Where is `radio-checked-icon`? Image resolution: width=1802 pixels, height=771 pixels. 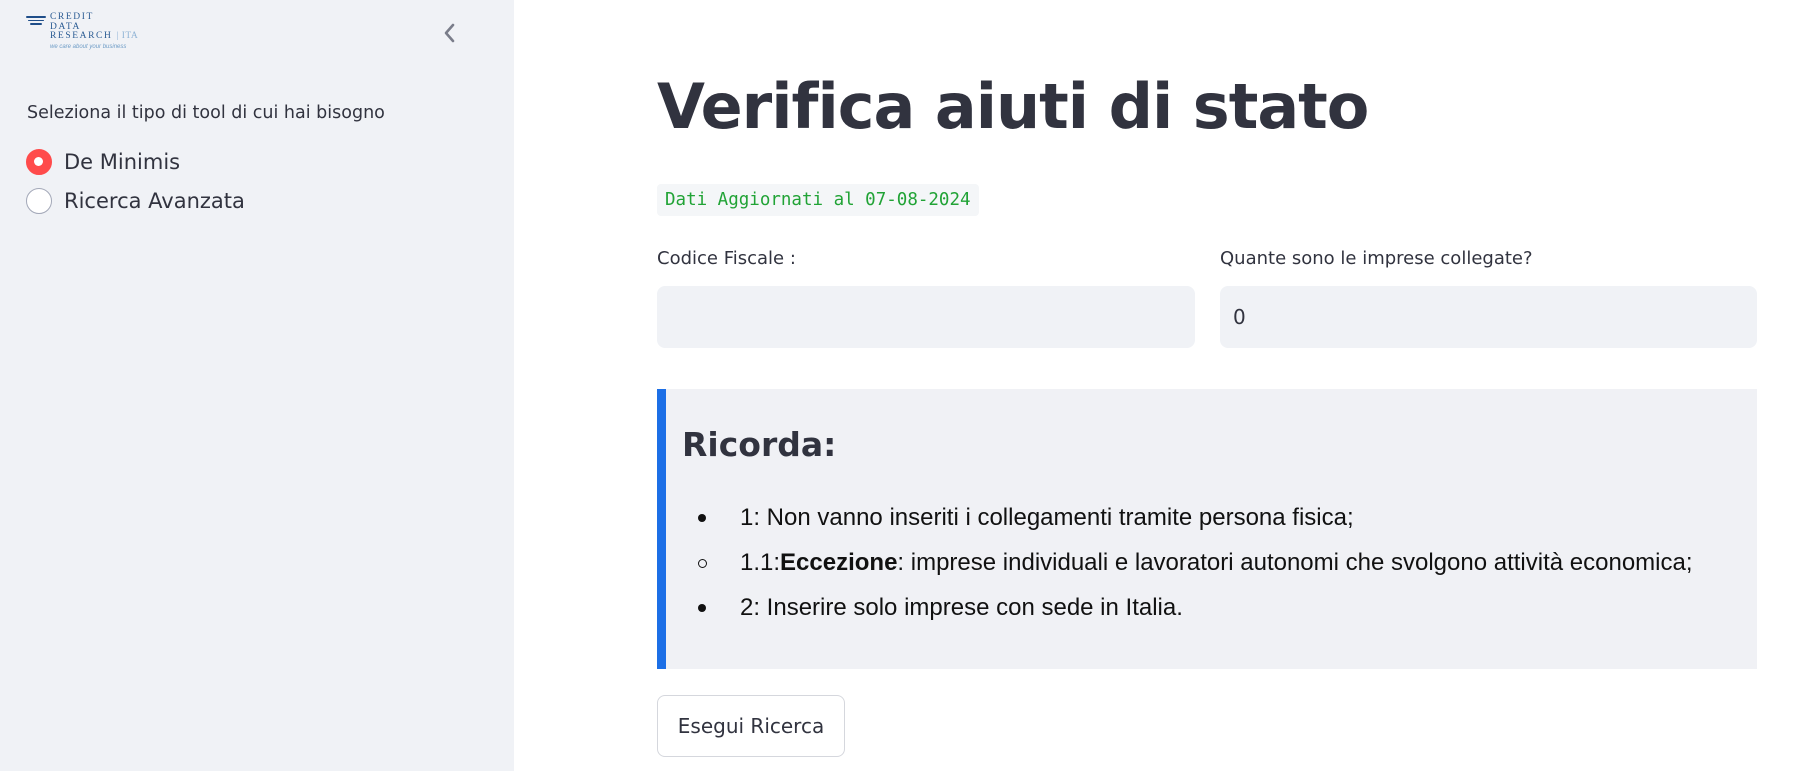
radio-checked-icon is located at coordinates (39, 162).